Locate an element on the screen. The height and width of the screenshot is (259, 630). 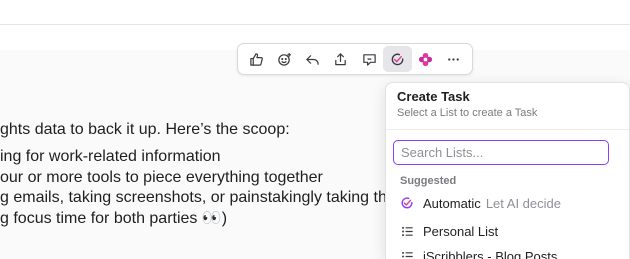
suggested-section-label: Suggested is located at coordinates (428, 181).